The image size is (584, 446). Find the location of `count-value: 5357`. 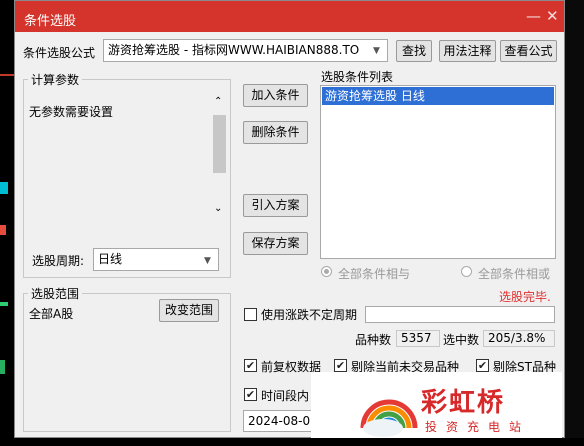

count-value: 5357 is located at coordinates (416, 338).